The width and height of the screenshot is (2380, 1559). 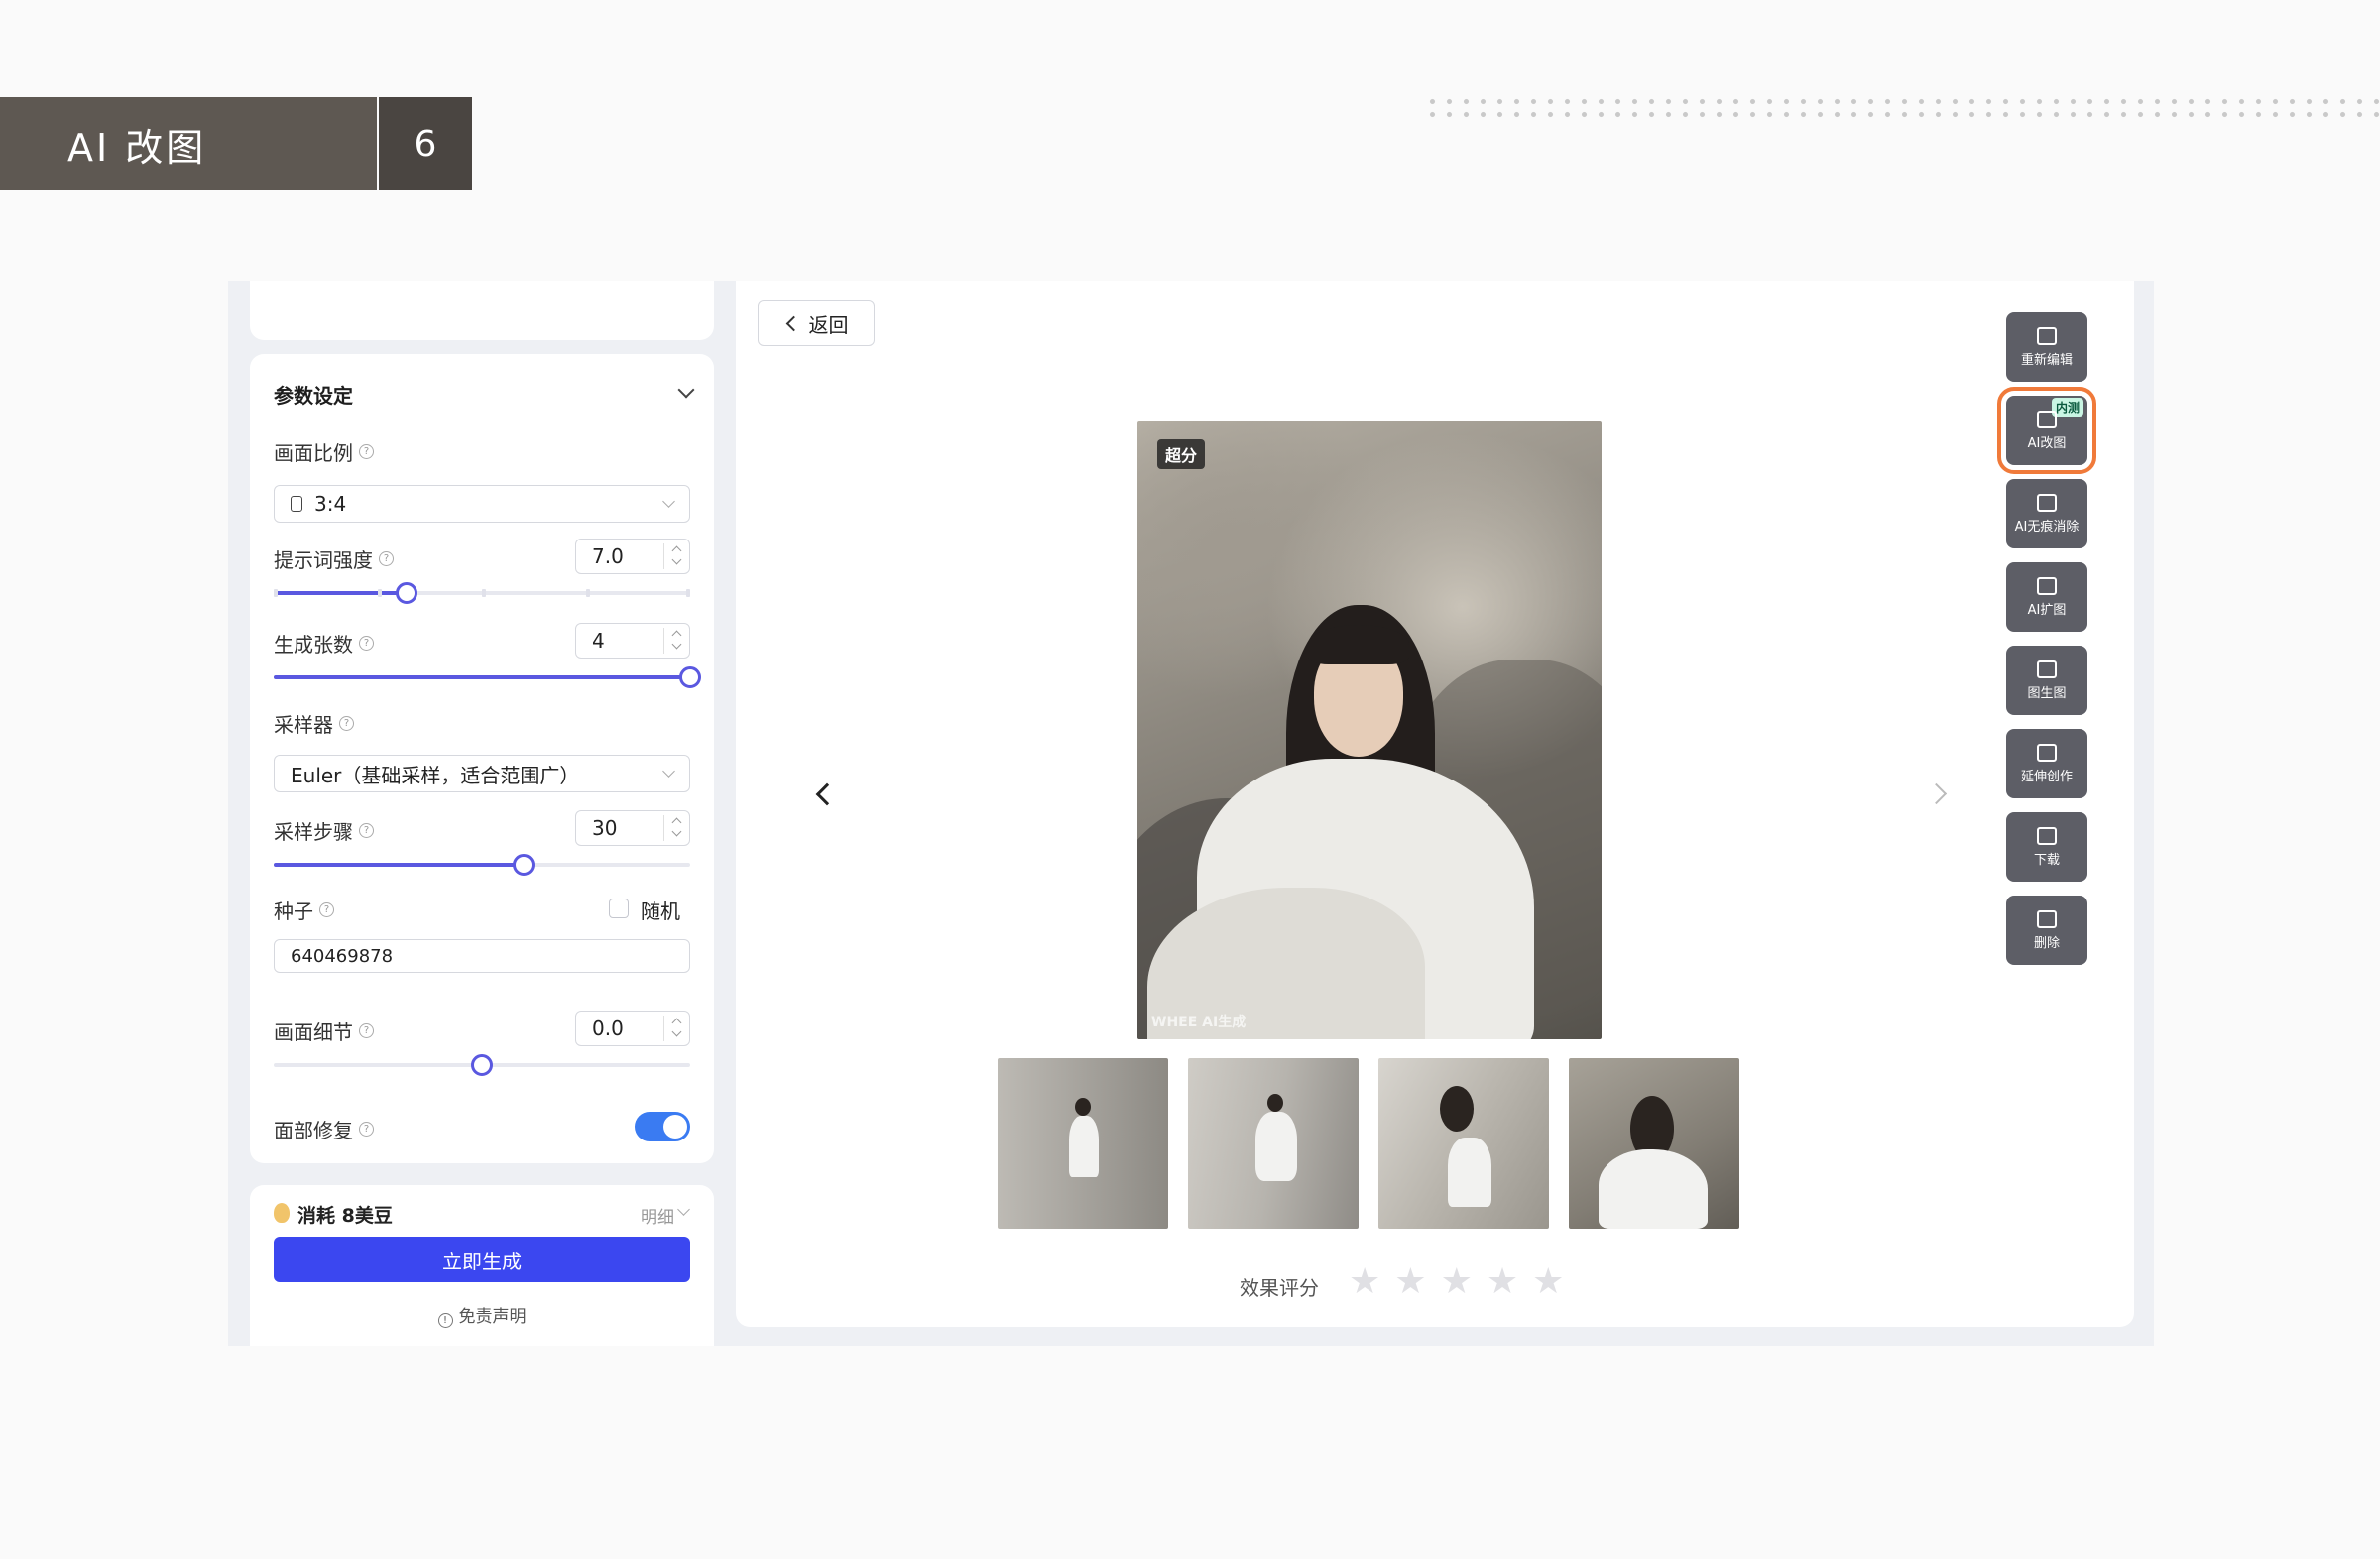 What do you see at coordinates (2047, 752) in the screenshot?
I see `extend-icon` at bounding box center [2047, 752].